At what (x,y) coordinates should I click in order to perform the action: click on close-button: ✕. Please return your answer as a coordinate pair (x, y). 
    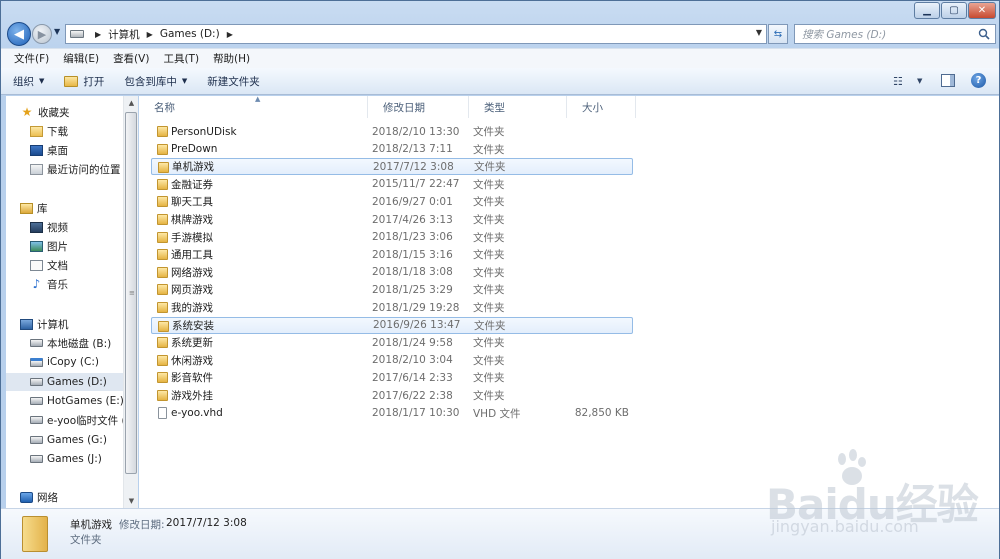
    Looking at the image, I should click on (982, 10).